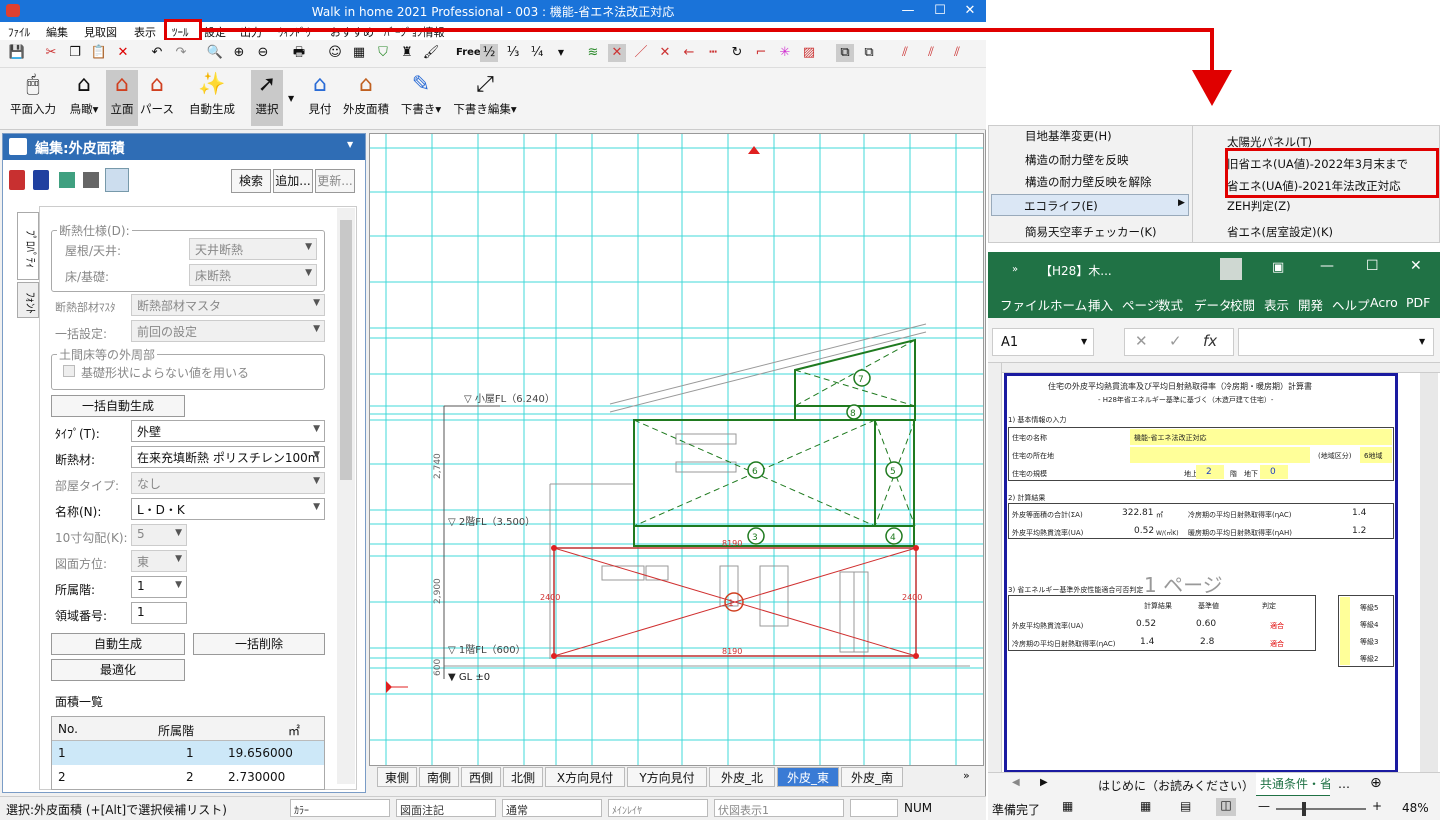 Image resolution: width=1440 pixels, height=820 pixels. Describe the element at coordinates (1213, 304) in the screenshot. I see `xtab-data: データ` at that location.